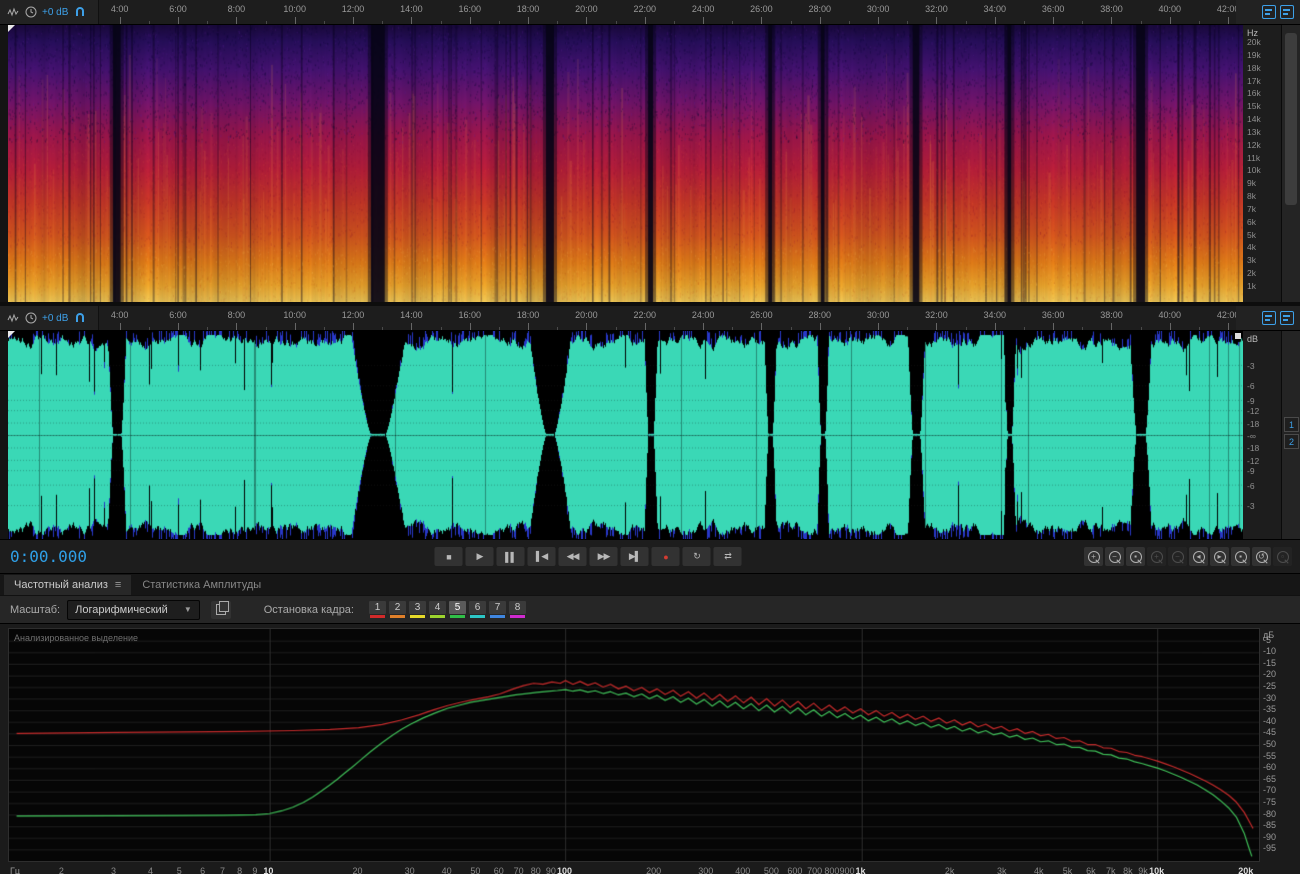 Image resolution: width=1300 pixels, height=874 pixels. What do you see at coordinates (48, 556) in the screenshot?
I see `time-display: 0:00.000` at bounding box center [48, 556].